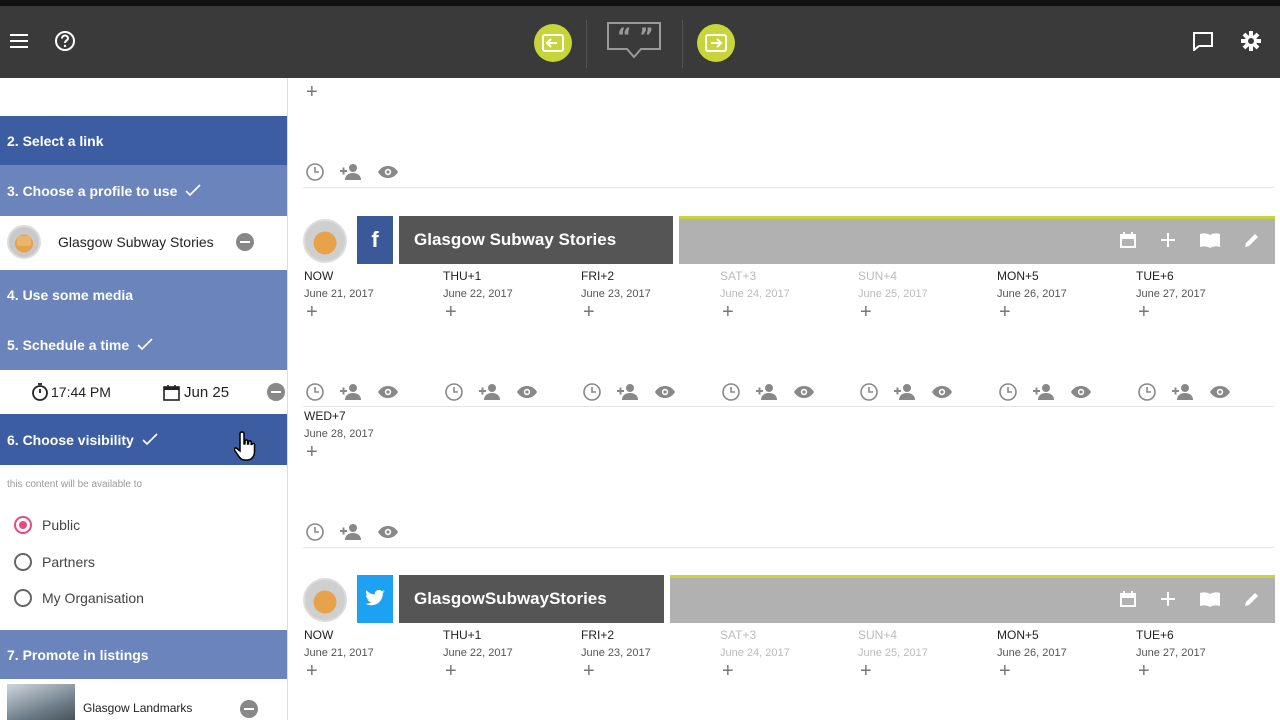 This screenshot has height=720, width=1280. Describe the element at coordinates (878, 635) in the screenshot. I see `day-name: SUN+4` at that location.